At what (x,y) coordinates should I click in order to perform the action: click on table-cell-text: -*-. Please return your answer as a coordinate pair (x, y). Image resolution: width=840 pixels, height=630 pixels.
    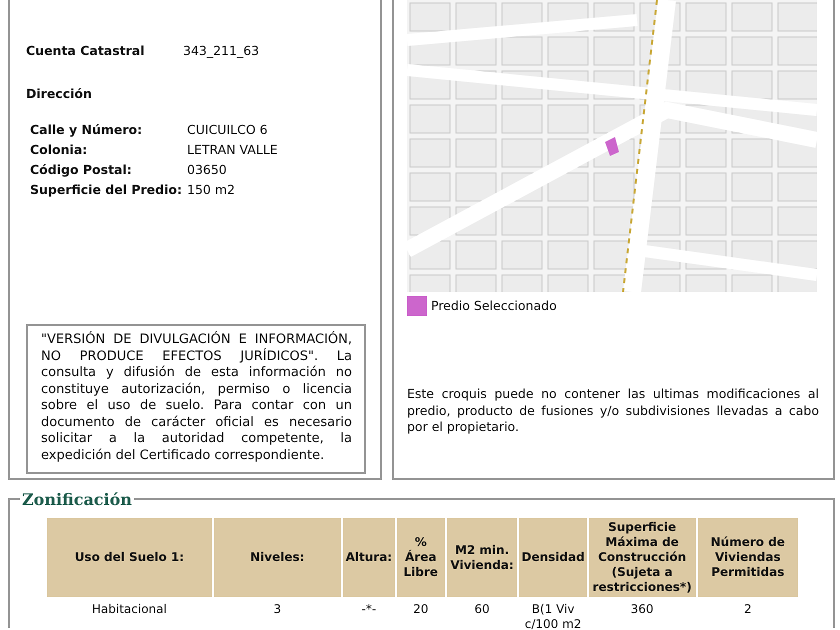
    Looking at the image, I should click on (369, 609).